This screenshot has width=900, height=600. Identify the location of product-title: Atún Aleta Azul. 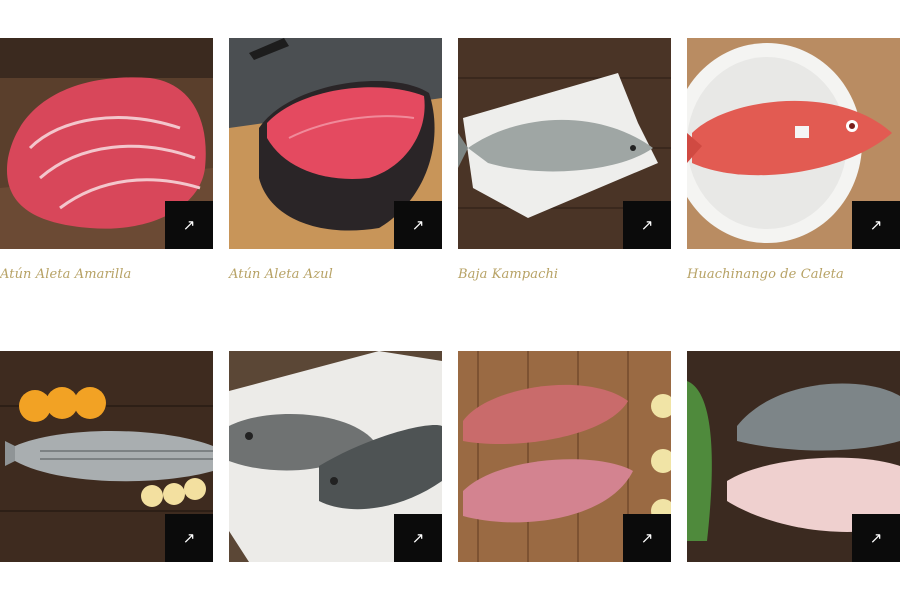
(281, 274).